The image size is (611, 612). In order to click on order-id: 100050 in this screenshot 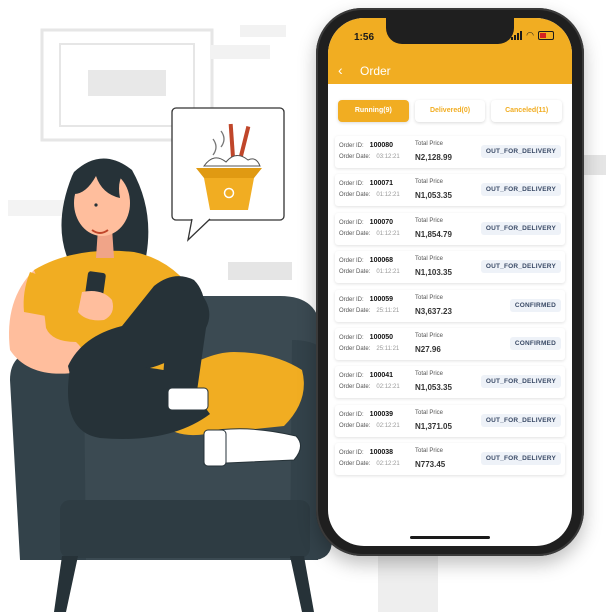, I will do `click(381, 337)`.